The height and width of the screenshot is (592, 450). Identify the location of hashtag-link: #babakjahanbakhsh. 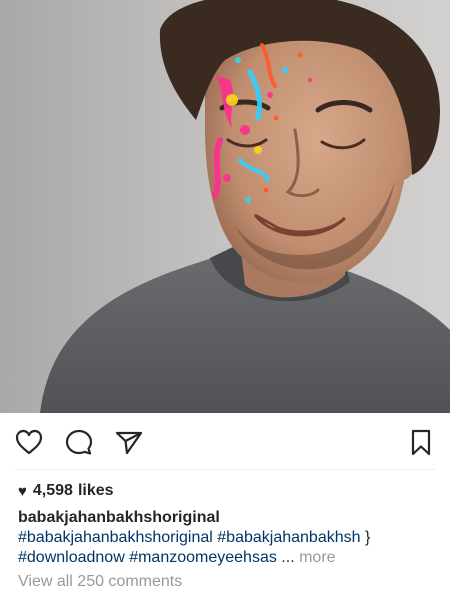
(288, 537).